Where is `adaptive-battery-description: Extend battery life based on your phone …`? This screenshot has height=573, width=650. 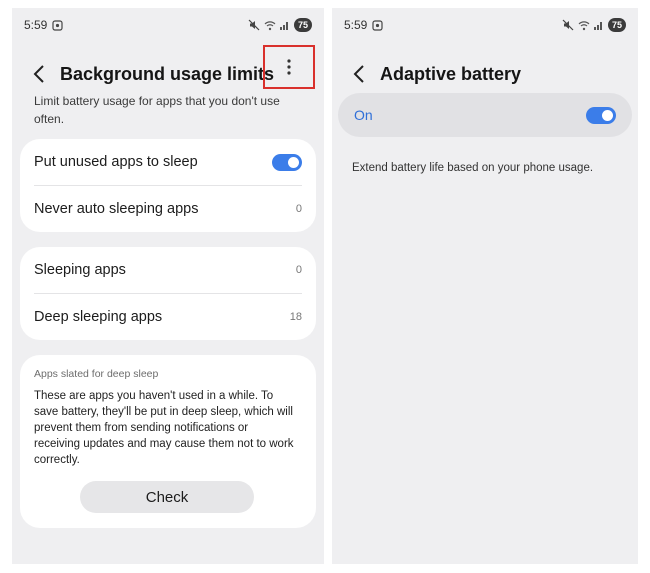
adaptive-battery-description: Extend battery life based on your phone … is located at coordinates (473, 168).